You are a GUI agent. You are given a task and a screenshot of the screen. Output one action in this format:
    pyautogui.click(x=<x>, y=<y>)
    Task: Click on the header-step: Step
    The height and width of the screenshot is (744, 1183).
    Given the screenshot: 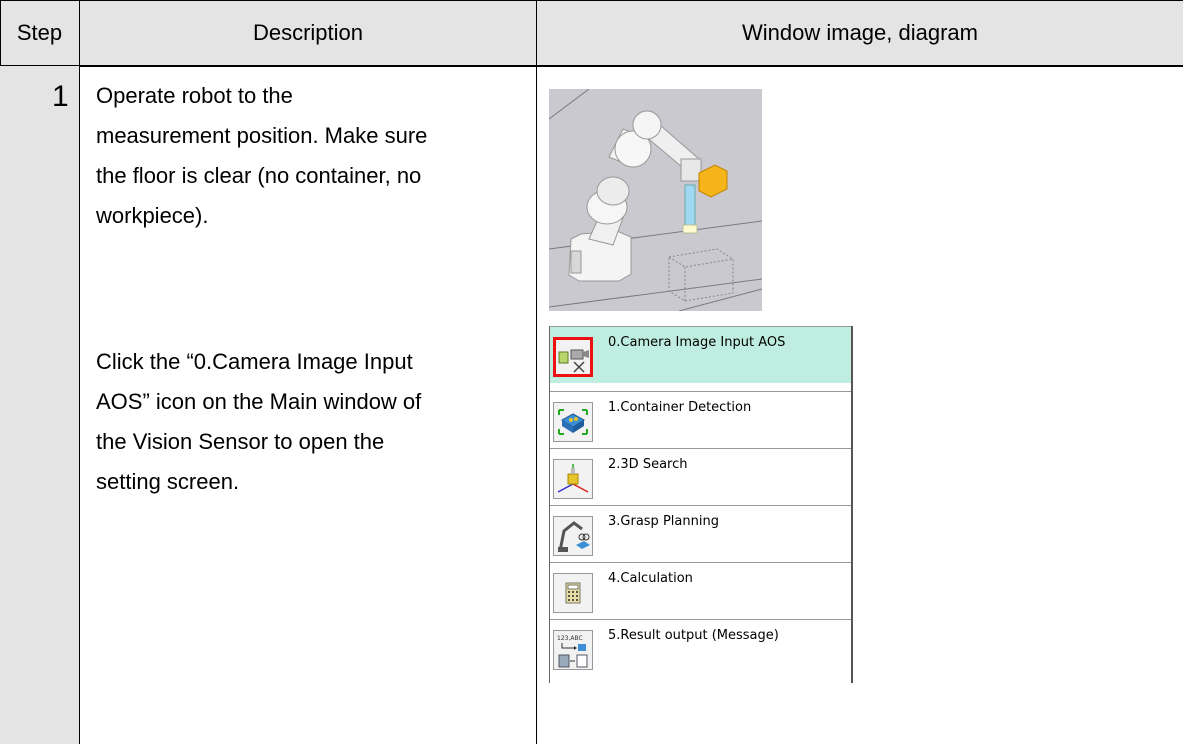 What is the action you would take?
    pyautogui.click(x=39, y=33)
    